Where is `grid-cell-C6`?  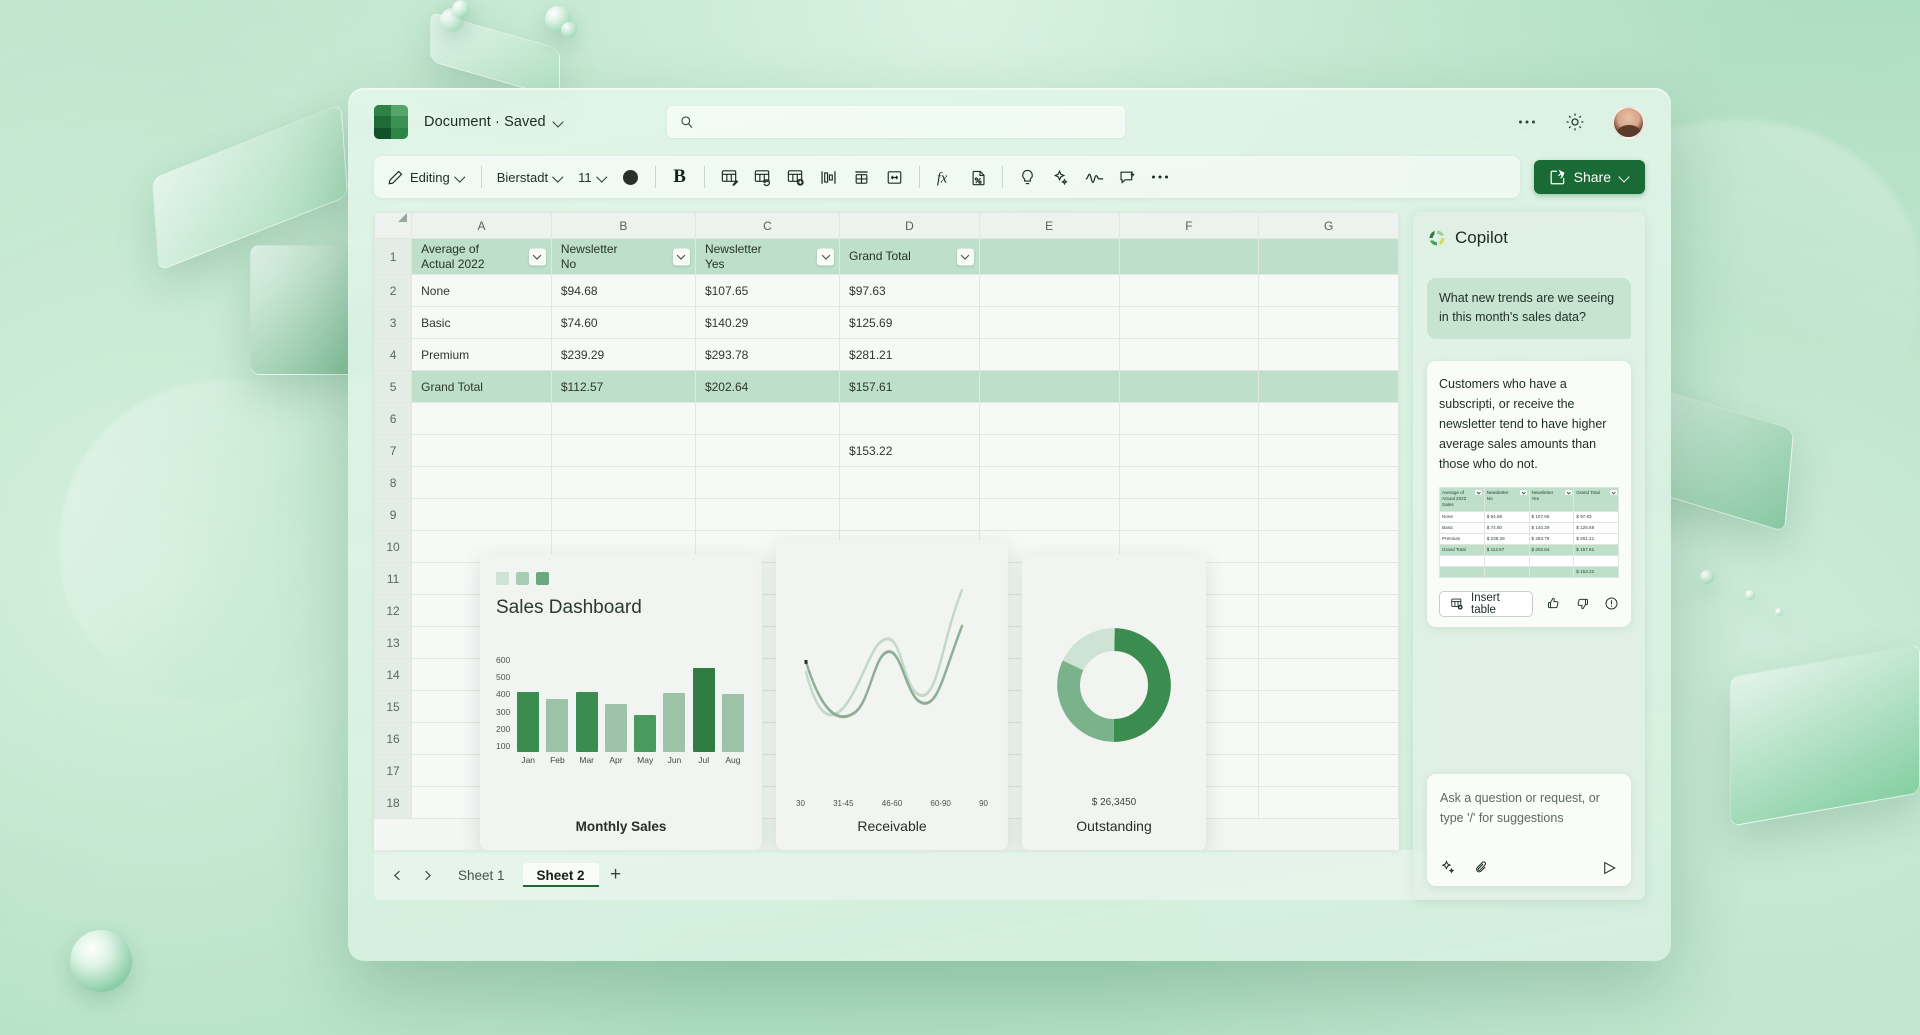 grid-cell-C6 is located at coordinates (767, 418).